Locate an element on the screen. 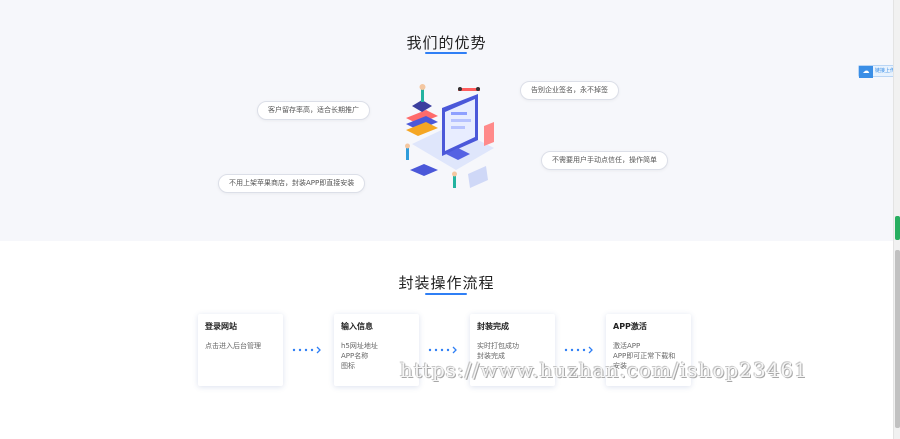  cloud-icon: ☁ is located at coordinates (866, 72).